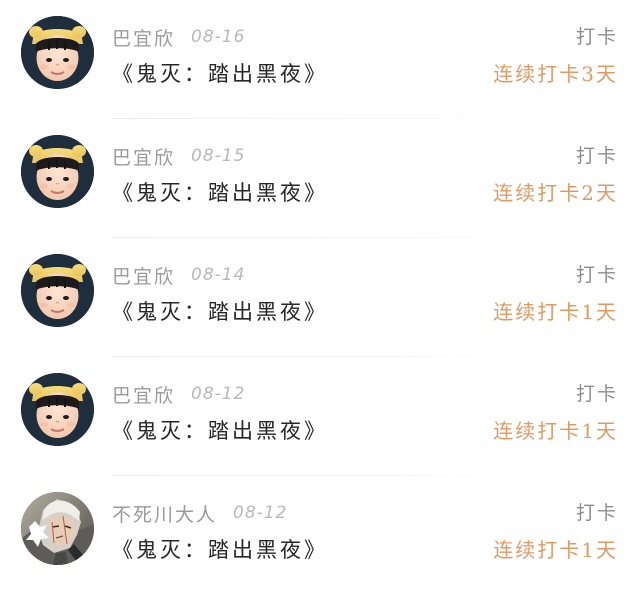 The height and width of the screenshot is (595, 640). What do you see at coordinates (218, 37) in the screenshot?
I see `post-date: 08-16` at bounding box center [218, 37].